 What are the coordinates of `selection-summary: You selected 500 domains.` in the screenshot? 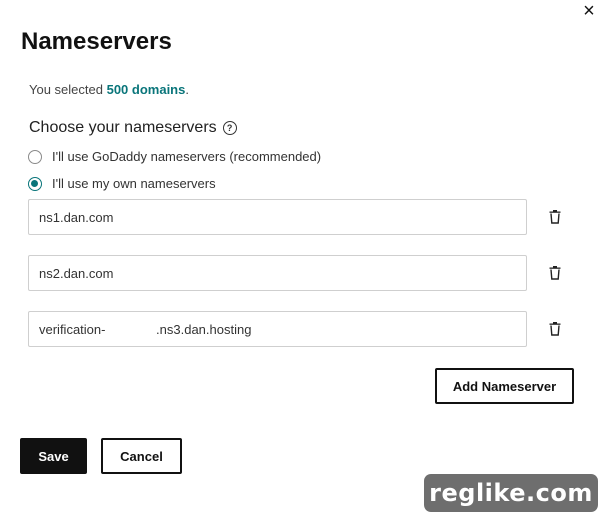 It's located at (109, 89).